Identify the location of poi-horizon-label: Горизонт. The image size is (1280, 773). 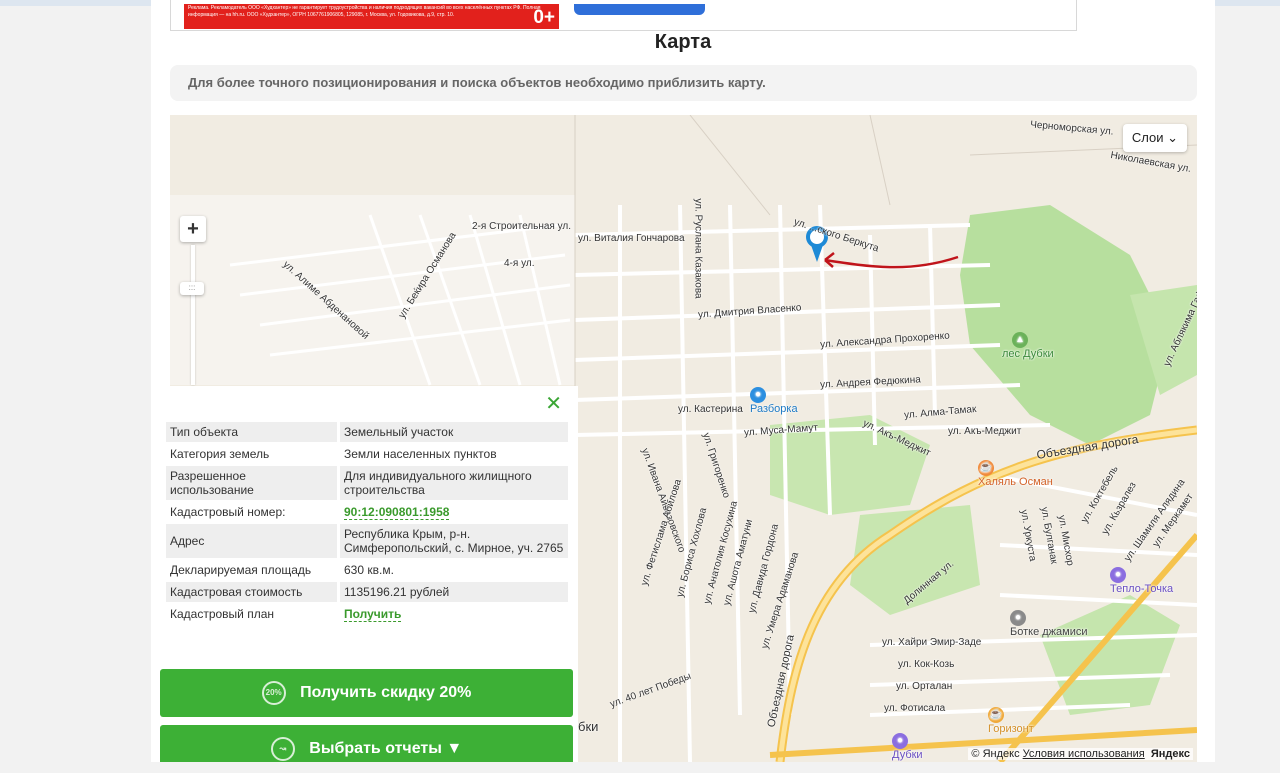
(1011, 729).